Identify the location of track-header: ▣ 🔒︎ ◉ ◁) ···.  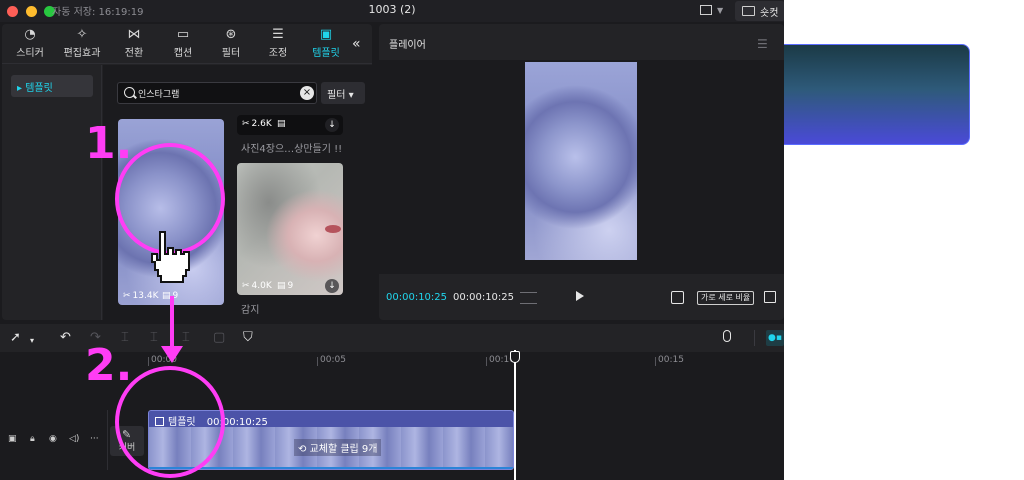
(54, 440).